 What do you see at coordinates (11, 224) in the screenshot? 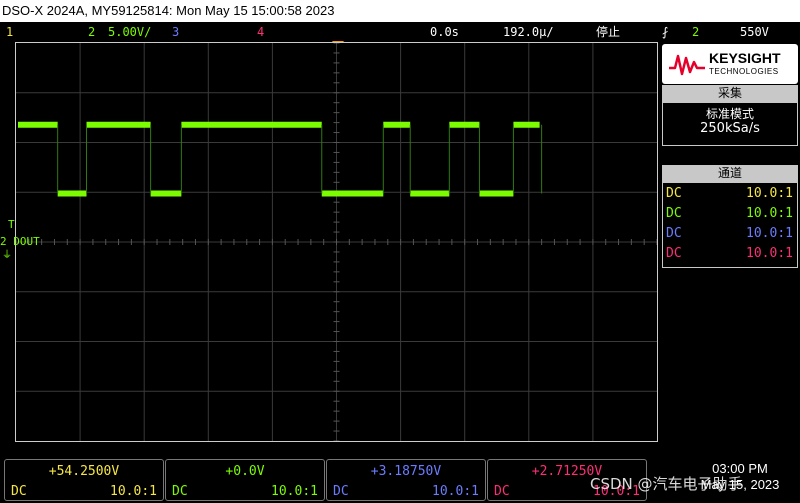
I see `trigger-level-mark: T` at bounding box center [11, 224].